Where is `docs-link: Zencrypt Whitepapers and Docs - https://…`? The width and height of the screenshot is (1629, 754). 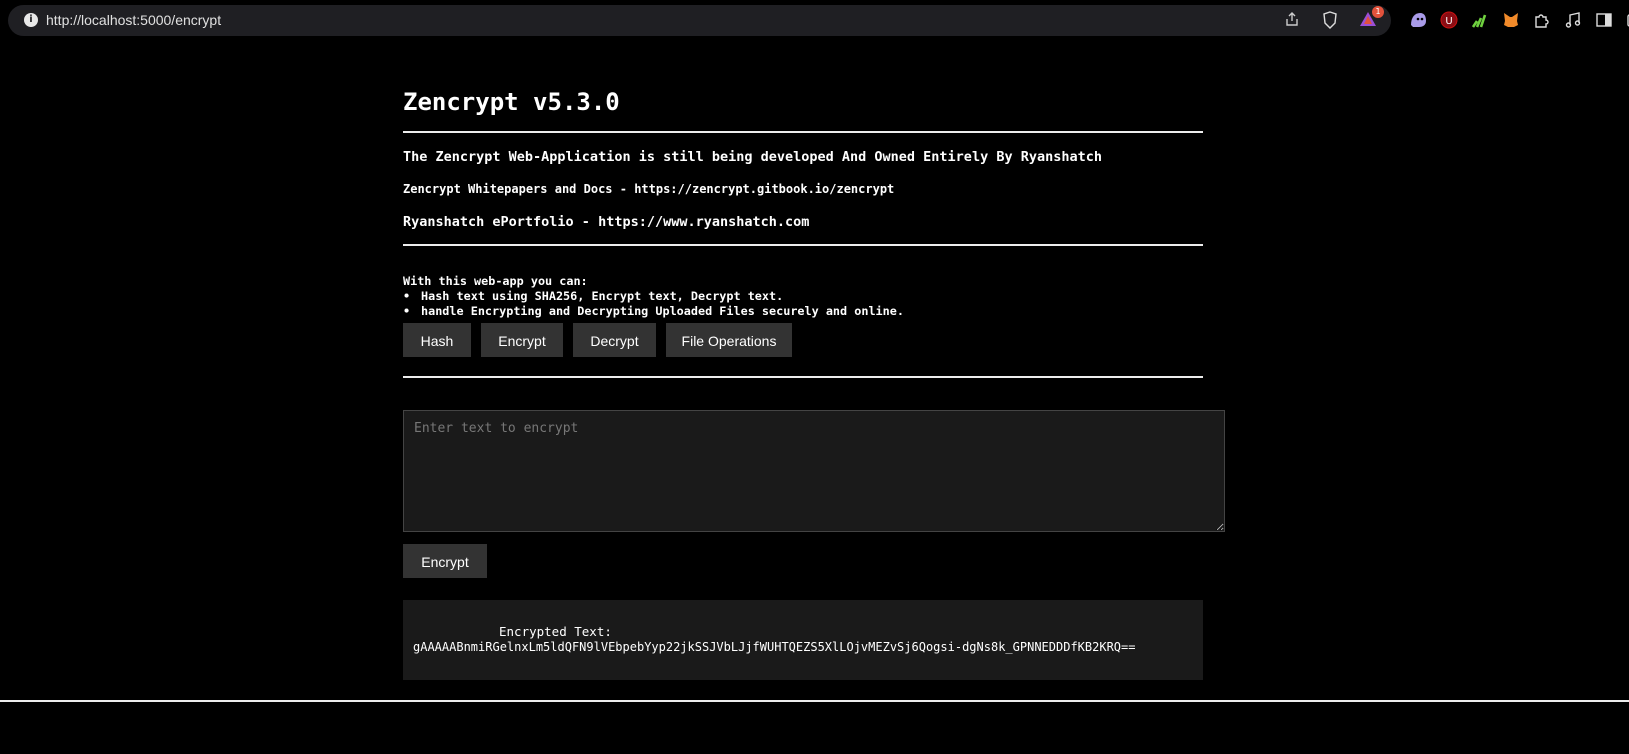
docs-link: Zencrypt Whitepapers and Docs - https://… is located at coordinates (648, 189).